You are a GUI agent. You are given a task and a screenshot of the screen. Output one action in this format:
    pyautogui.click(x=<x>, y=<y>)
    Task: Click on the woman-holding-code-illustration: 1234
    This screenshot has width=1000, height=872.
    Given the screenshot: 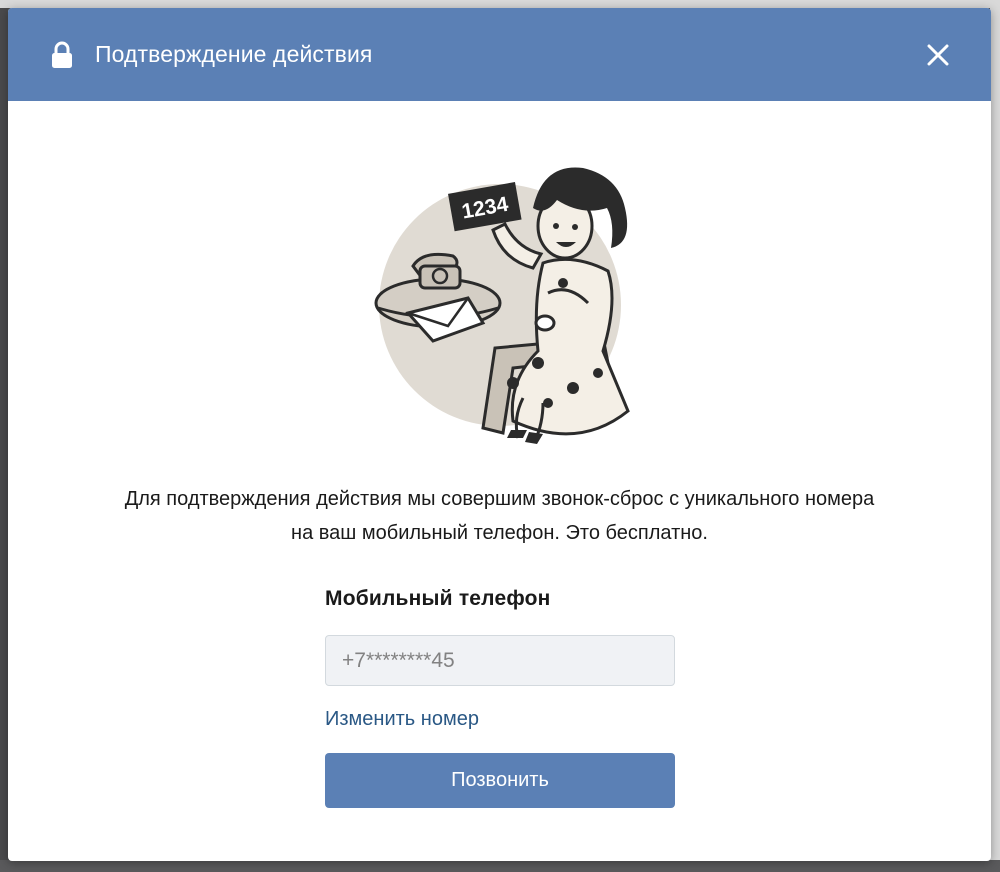 What is the action you would take?
    pyautogui.click(x=503, y=298)
    